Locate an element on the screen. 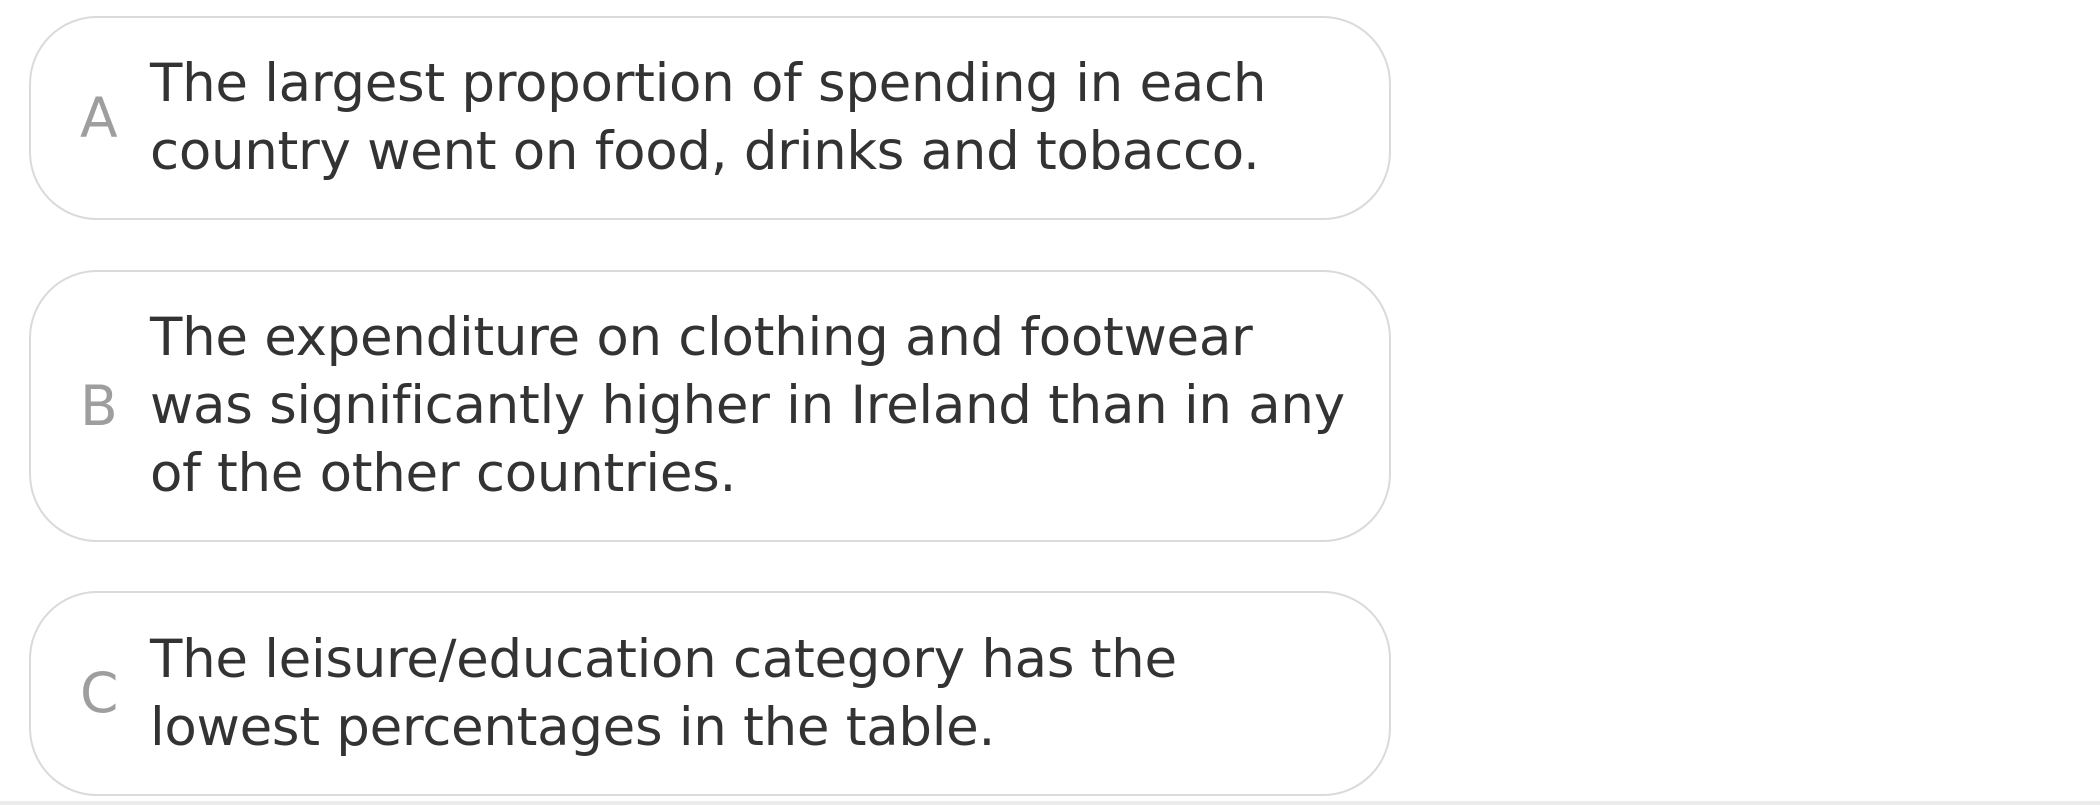 The image size is (2100, 805). option-letter: C is located at coordinates (99, 693).